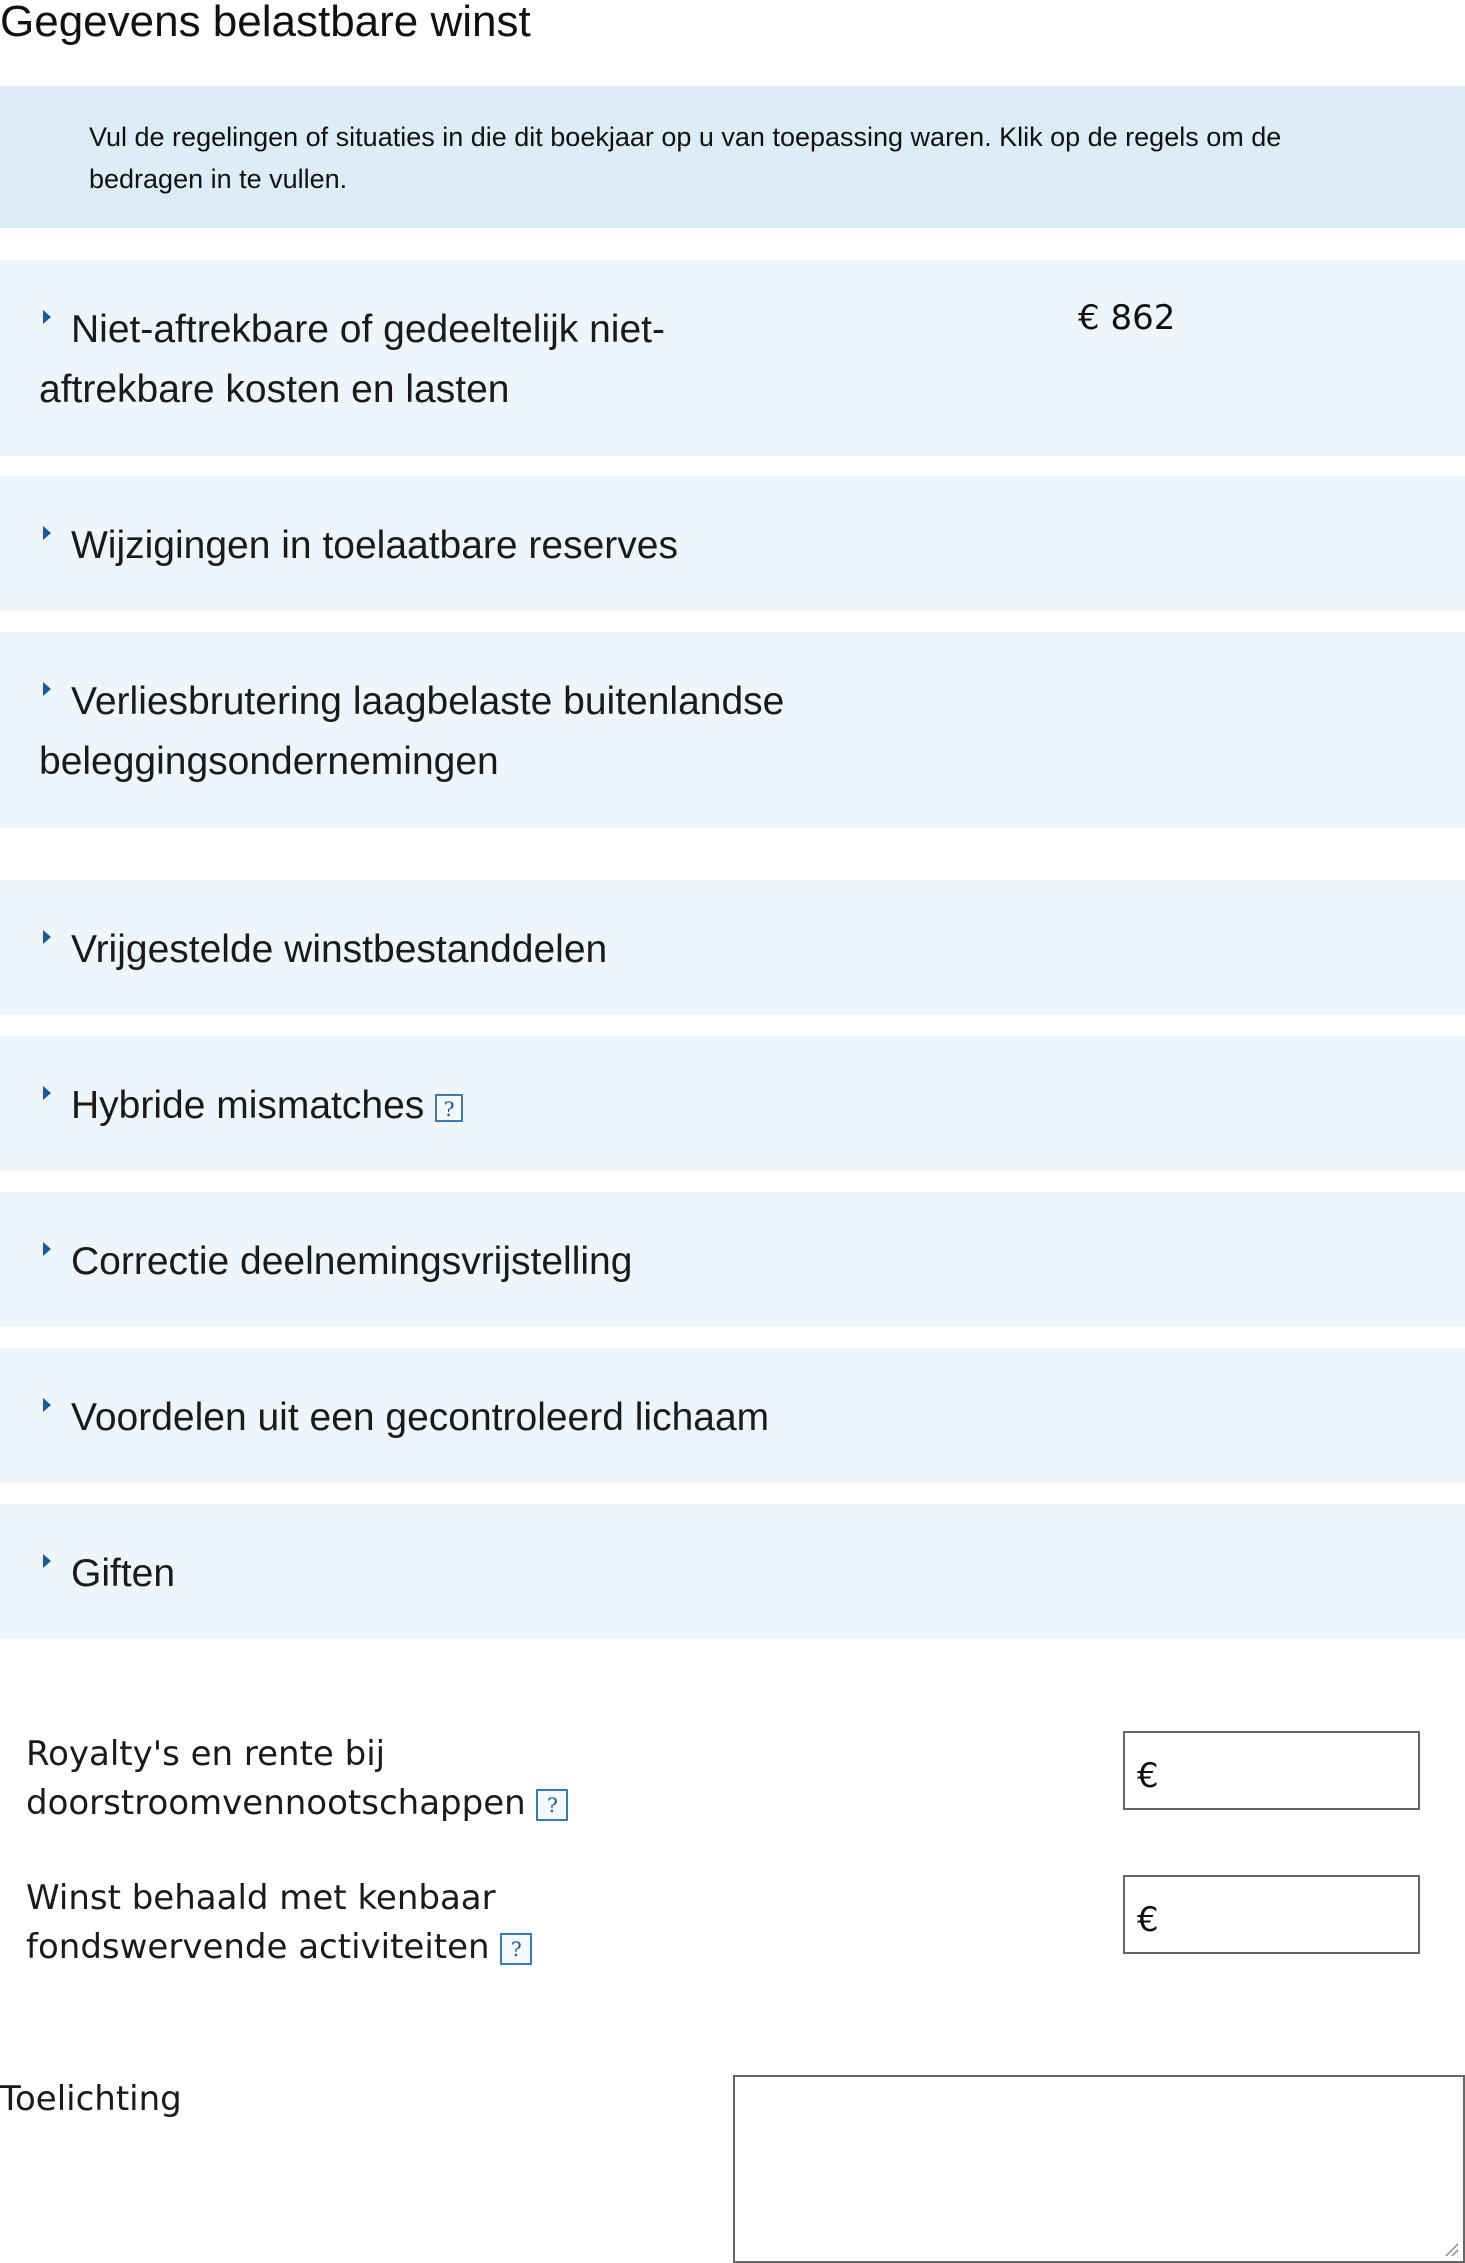  Describe the element at coordinates (123, 1573) in the screenshot. I see `section-label: Giften` at that location.